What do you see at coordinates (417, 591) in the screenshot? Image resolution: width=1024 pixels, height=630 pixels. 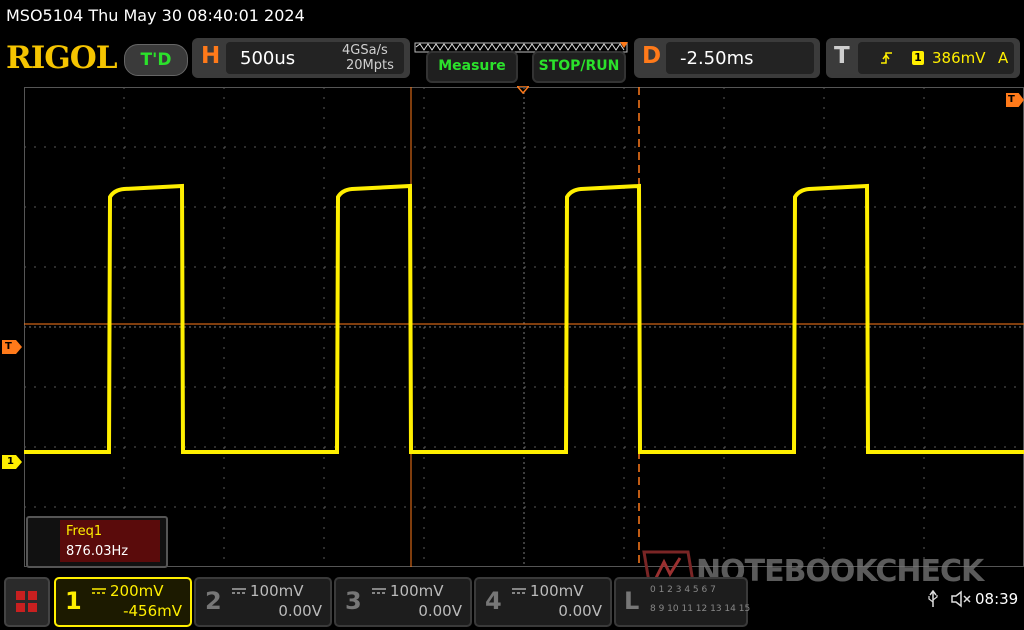 I see `channel3-scale: 100mV` at bounding box center [417, 591].